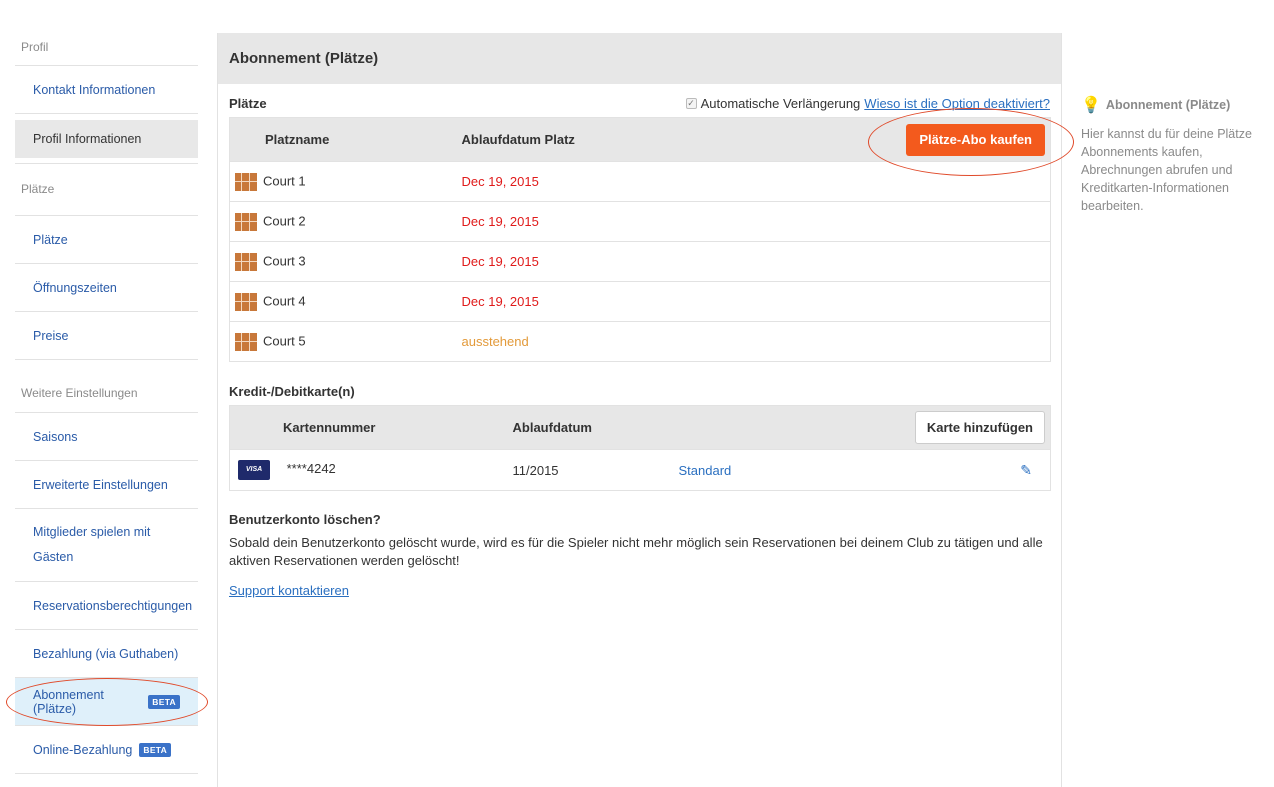 This screenshot has height=787, width=1274. What do you see at coordinates (957, 103) in the screenshot?
I see `why-disabled-link: Wieso ist die Option deaktiviert?` at bounding box center [957, 103].